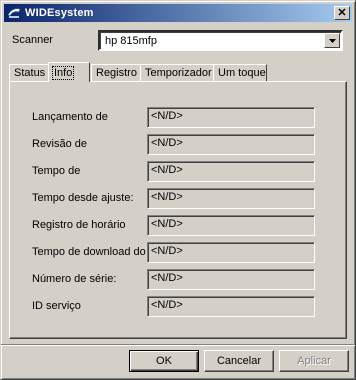  I want to click on tab-um-toque-label: Um toque, so click(242, 73).